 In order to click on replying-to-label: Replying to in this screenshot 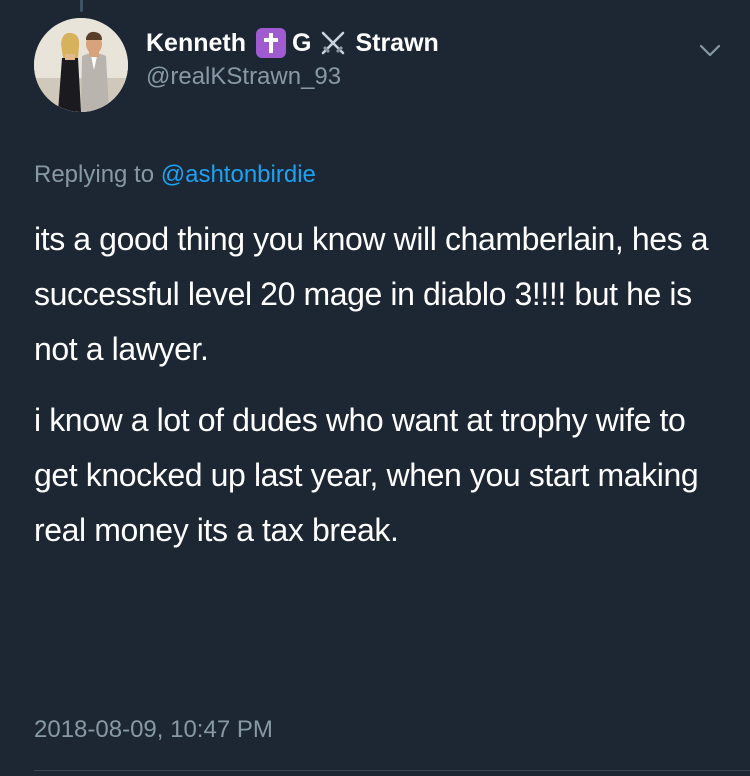, I will do `click(94, 174)`.